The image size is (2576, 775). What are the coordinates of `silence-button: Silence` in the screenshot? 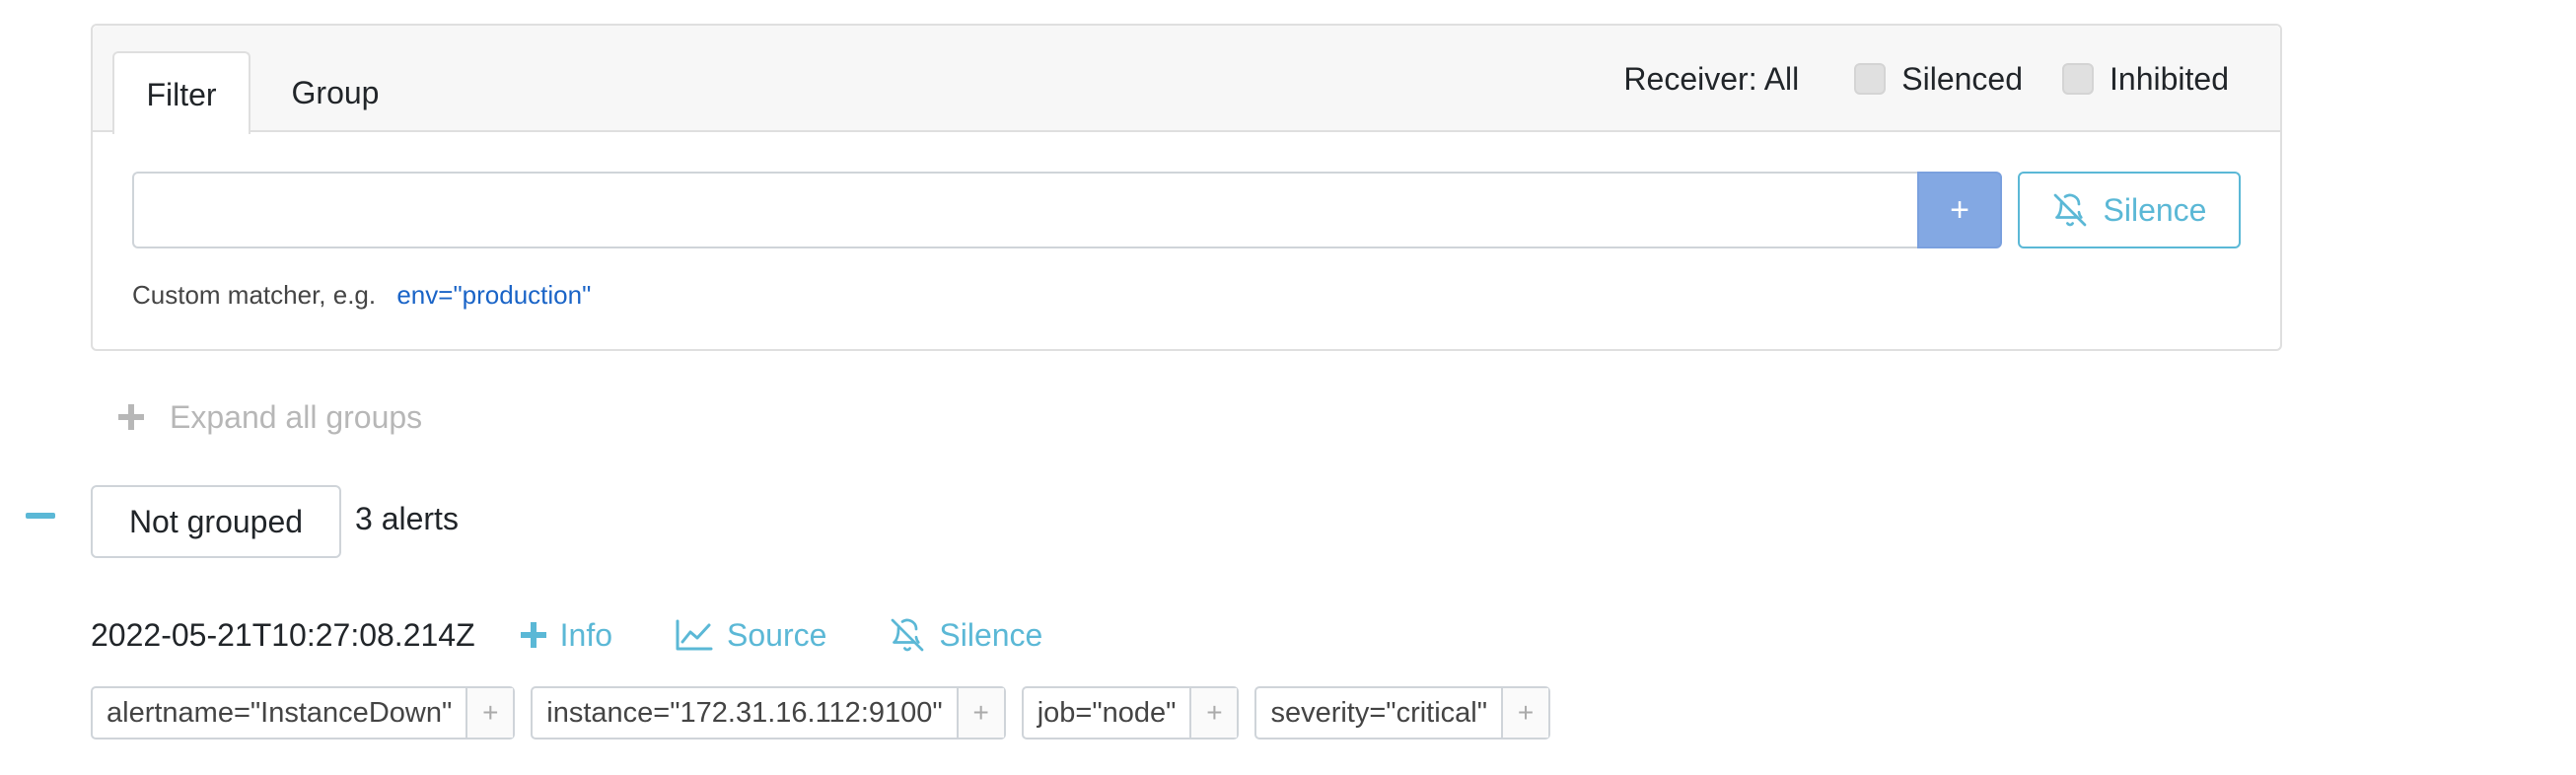 It's located at (2130, 210).